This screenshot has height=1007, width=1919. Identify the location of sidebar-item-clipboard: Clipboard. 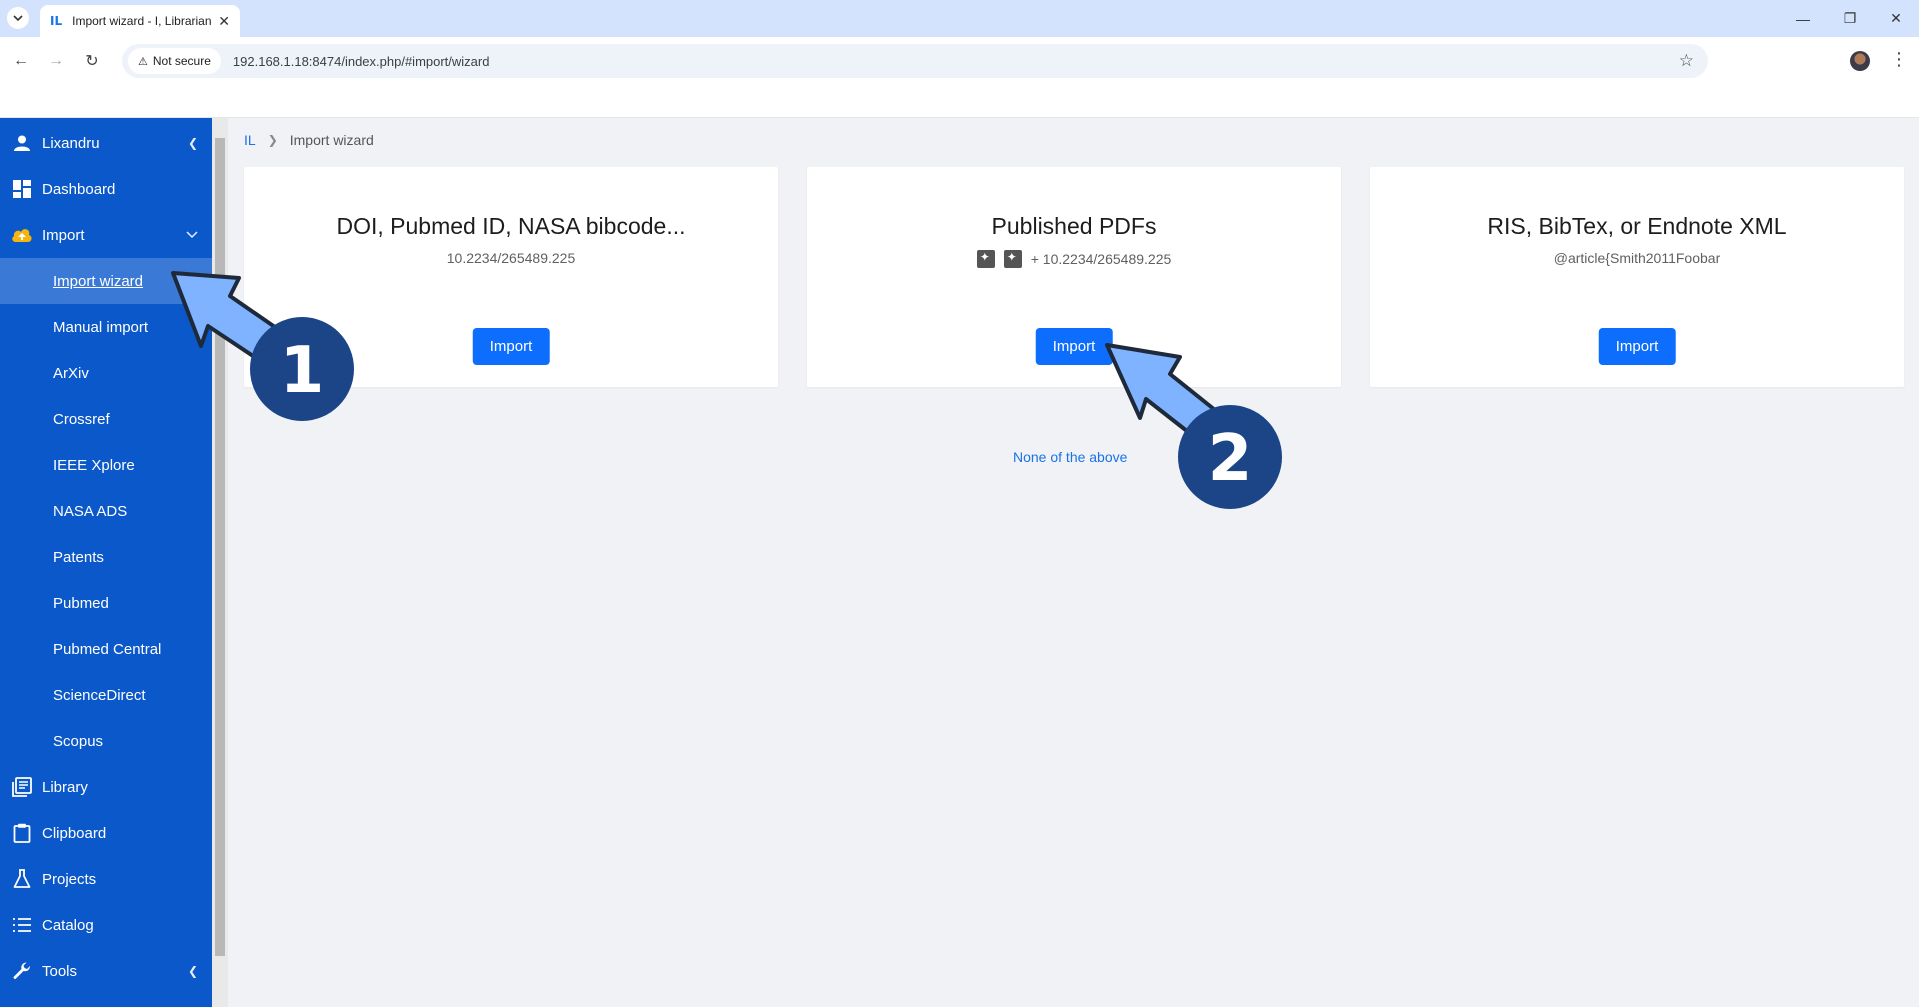
(106, 833).